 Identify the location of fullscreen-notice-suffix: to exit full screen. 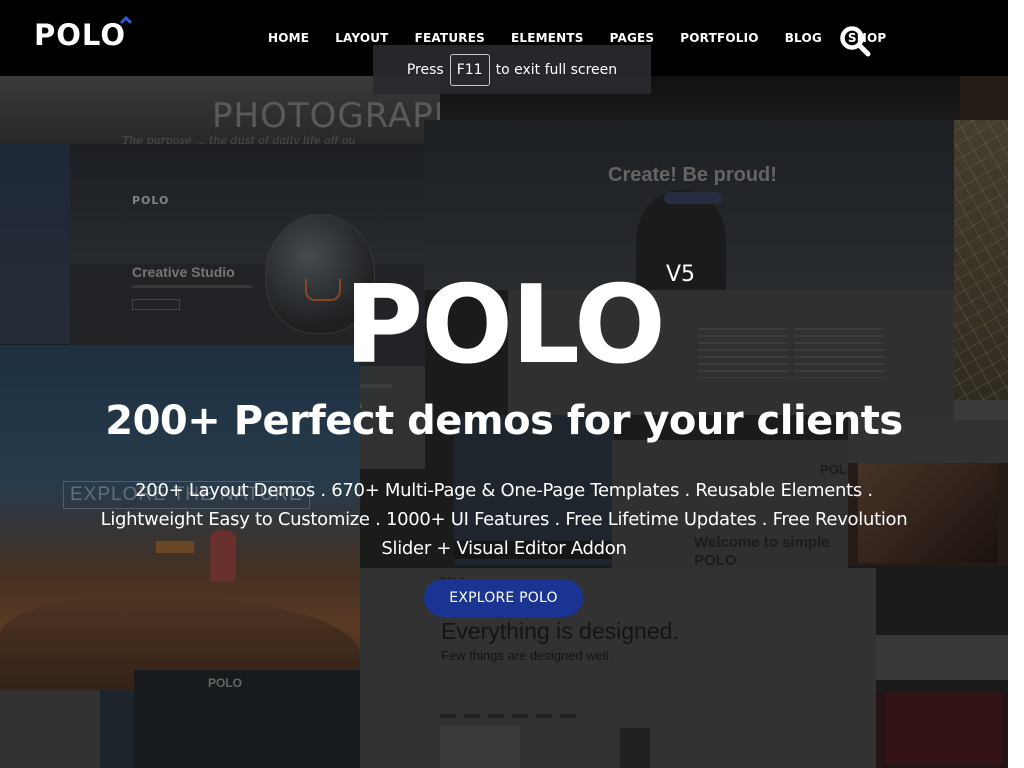
(556, 69).